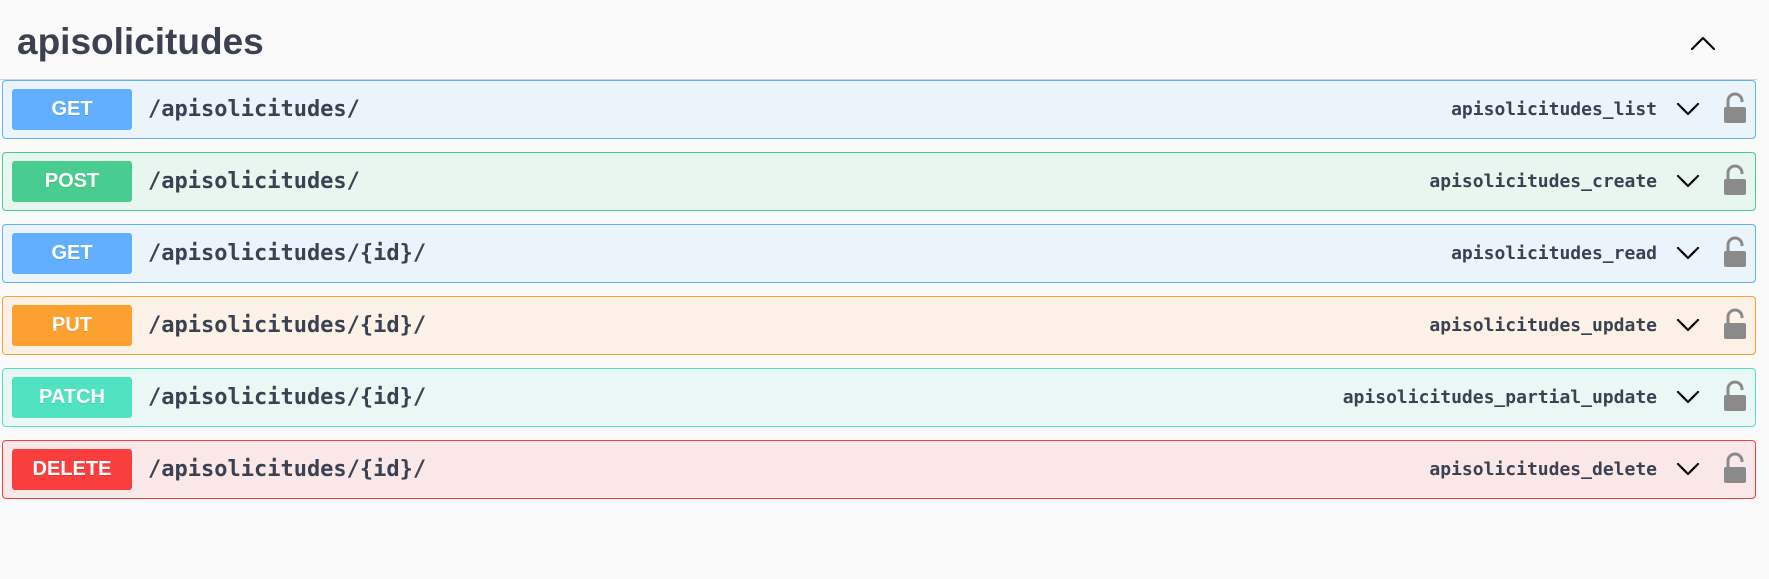 This screenshot has height=579, width=1769. I want to click on operation-block: GET /apisolicitudes/ apisolicitudes_list, so click(879, 109).